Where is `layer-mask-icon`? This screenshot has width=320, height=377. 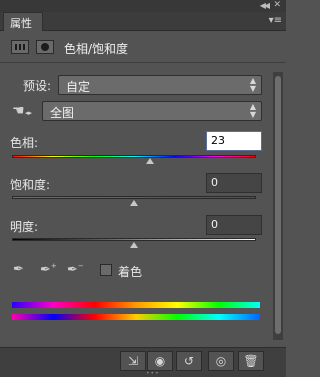 layer-mask-icon is located at coordinates (45, 47).